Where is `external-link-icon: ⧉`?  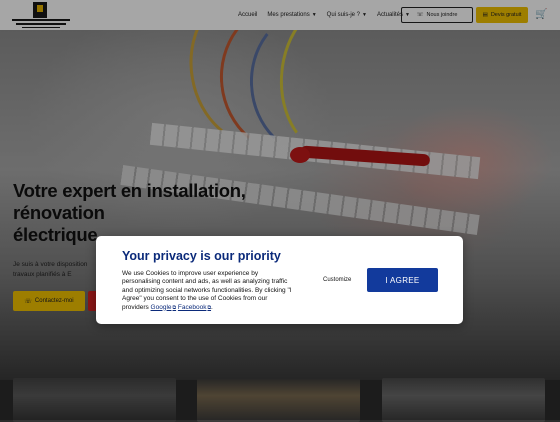 external-link-icon: ⧉ is located at coordinates (174, 307).